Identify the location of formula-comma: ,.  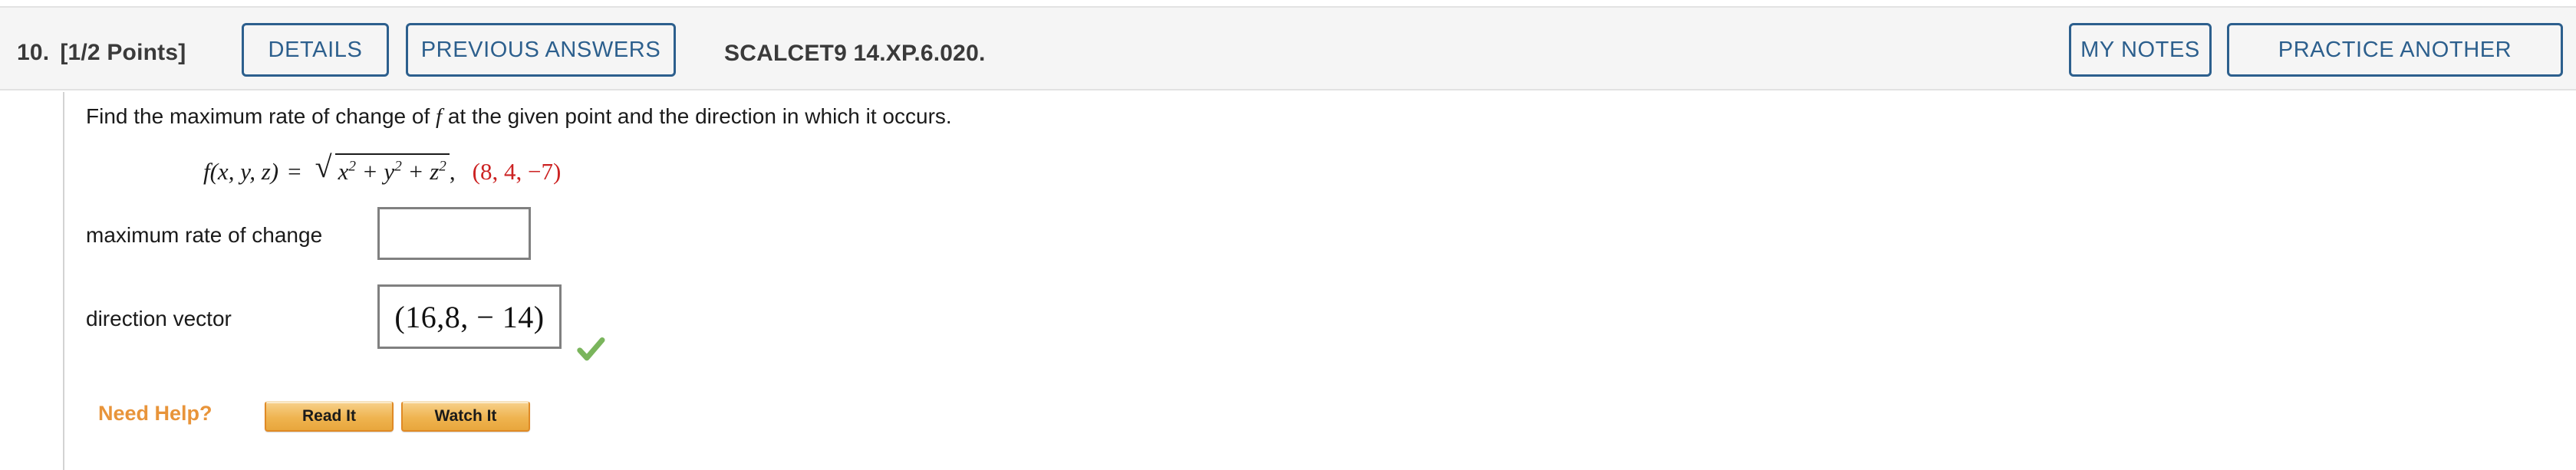
(452, 171).